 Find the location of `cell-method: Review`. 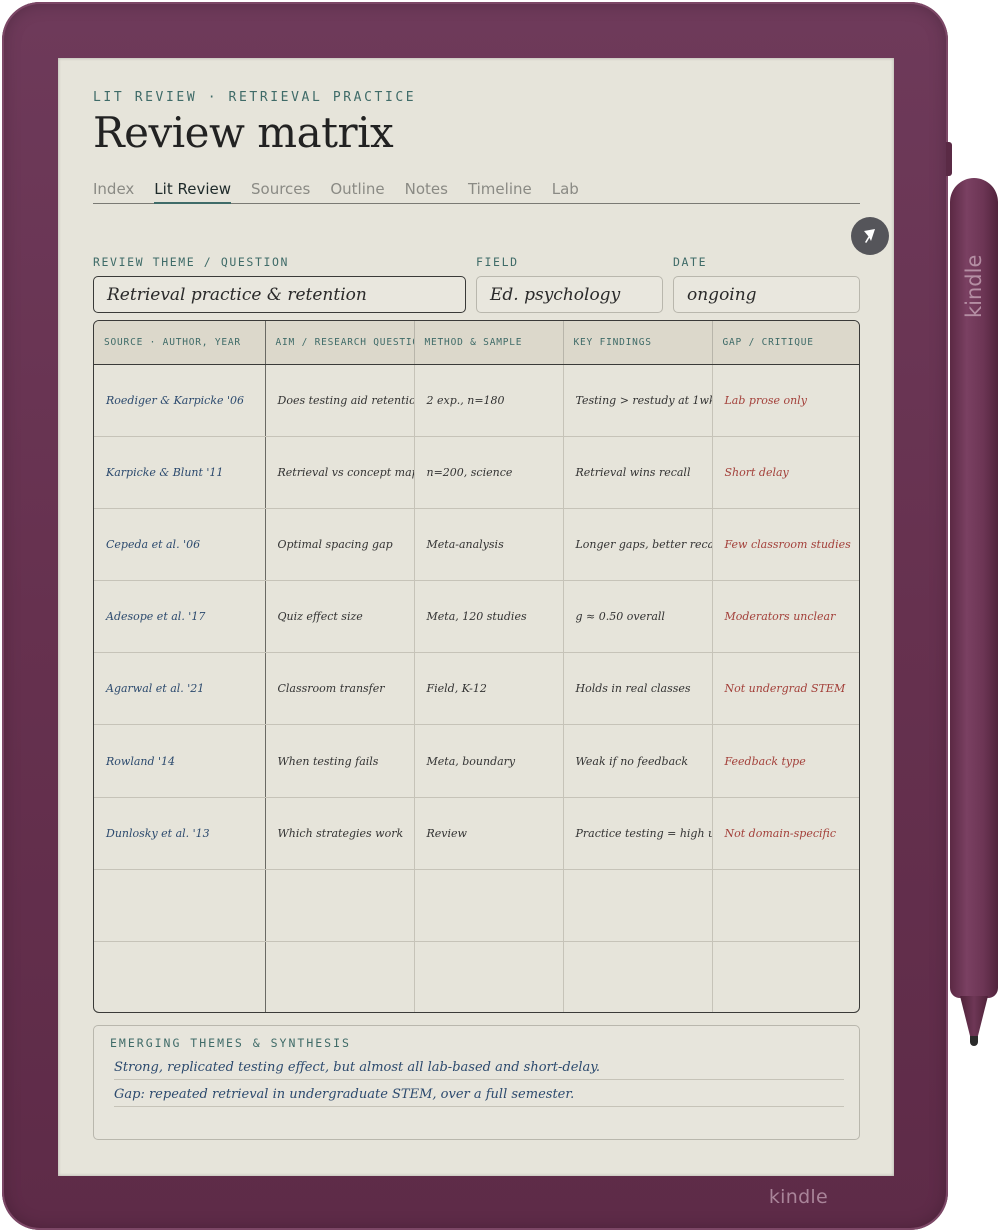

cell-method: Review is located at coordinates (489, 833).